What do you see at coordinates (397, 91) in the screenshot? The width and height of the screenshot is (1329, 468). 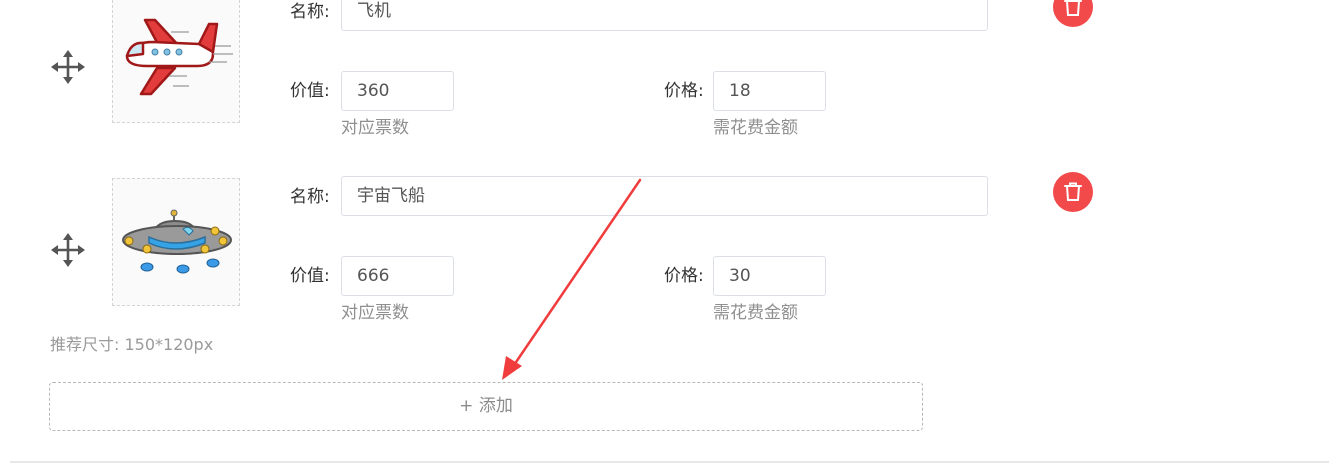 I see `value-input: 360` at bounding box center [397, 91].